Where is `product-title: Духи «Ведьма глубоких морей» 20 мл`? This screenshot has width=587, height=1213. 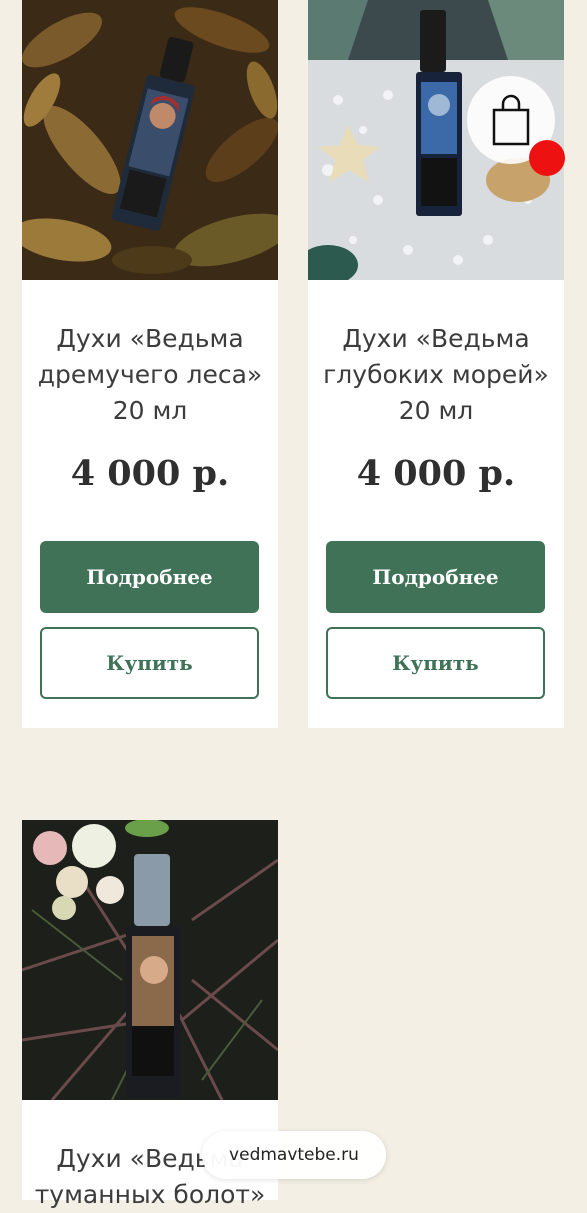 product-title: Духи «Ведьма глубоких морей» 20 мл is located at coordinates (436, 375).